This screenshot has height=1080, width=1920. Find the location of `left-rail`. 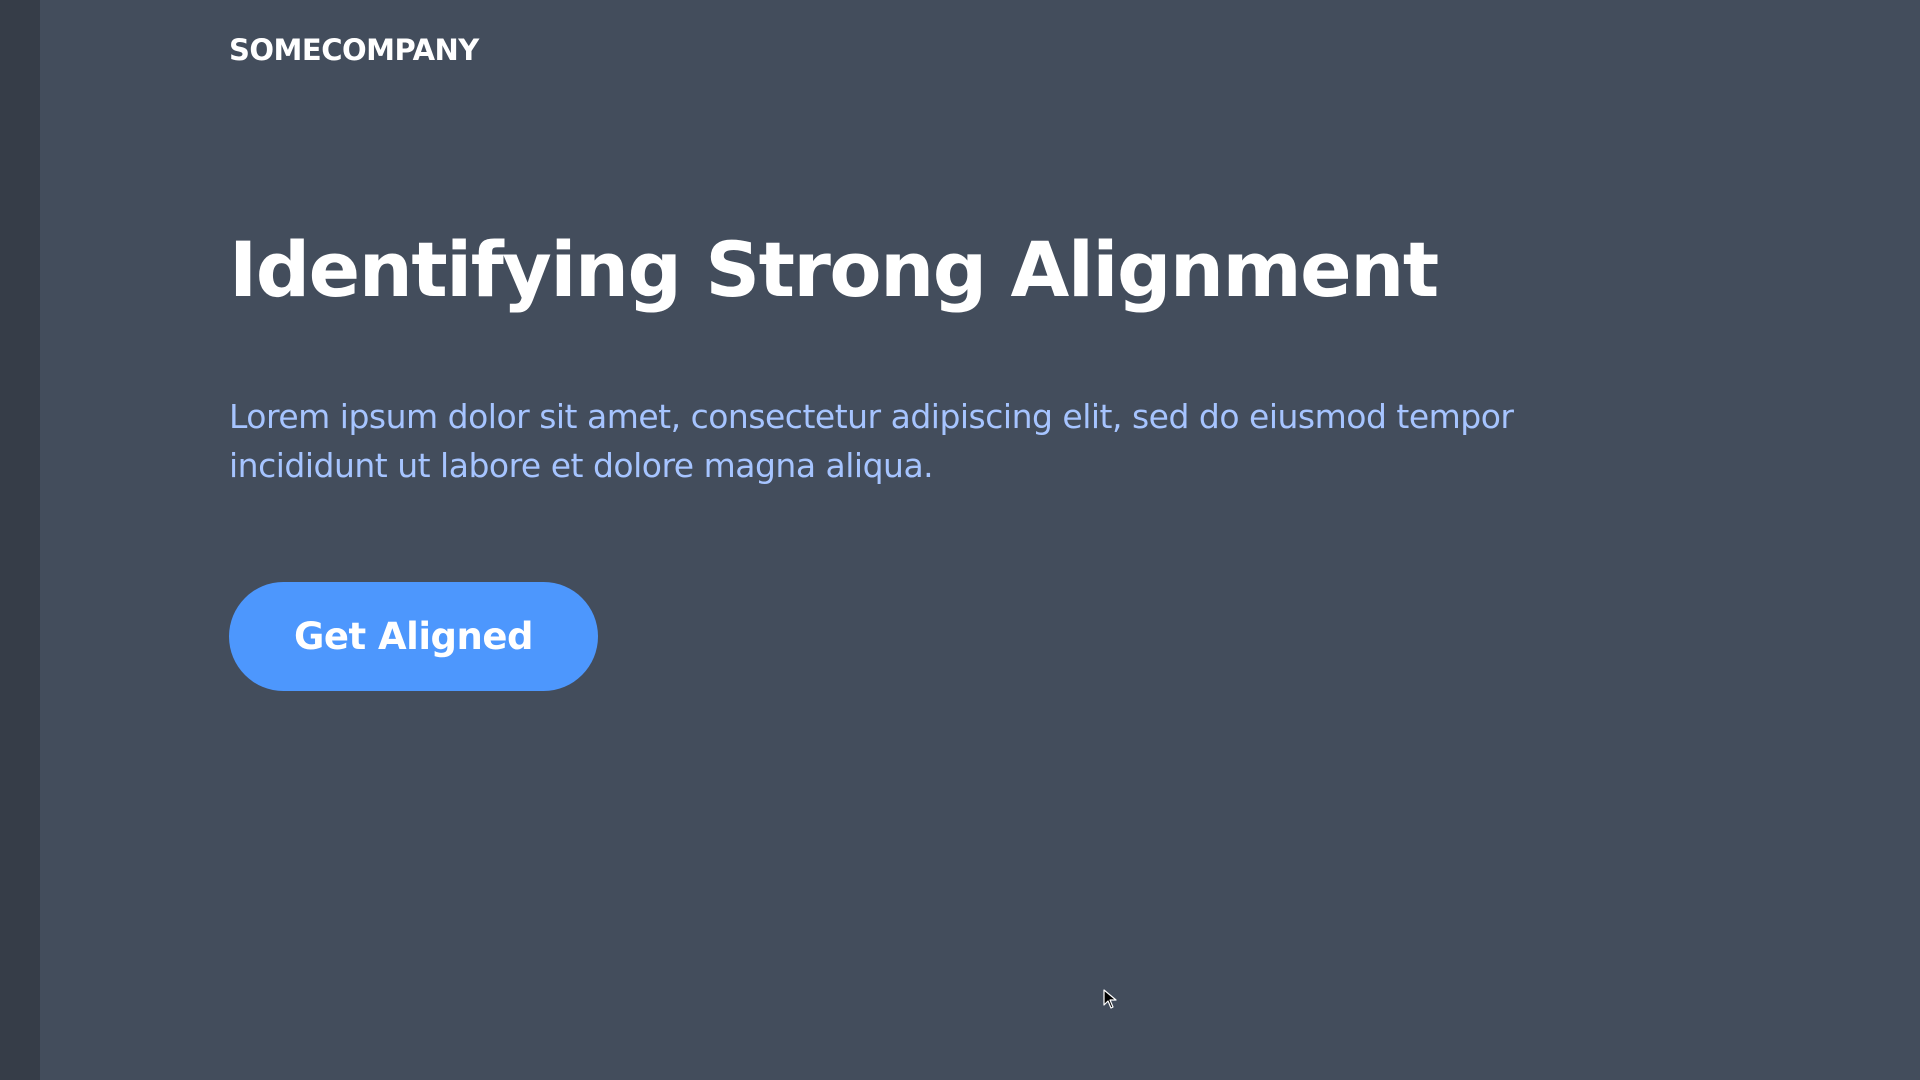

left-rail is located at coordinates (20, 540).